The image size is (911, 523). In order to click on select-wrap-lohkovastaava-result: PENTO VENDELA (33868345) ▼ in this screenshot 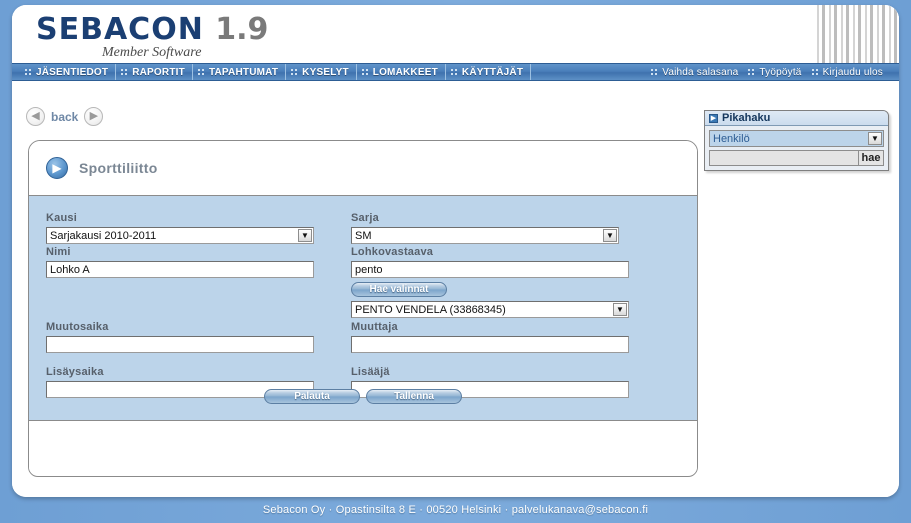, I will do `click(490, 309)`.